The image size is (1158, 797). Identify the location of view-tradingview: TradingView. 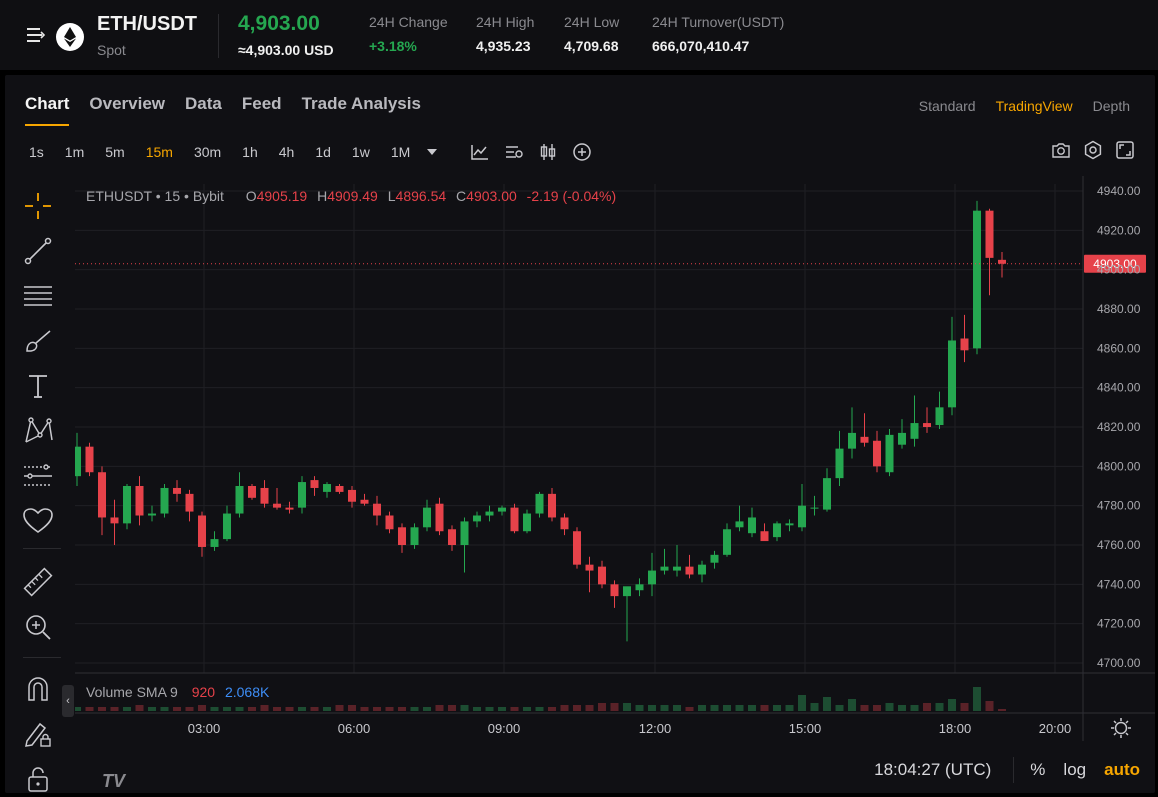
(1034, 106).